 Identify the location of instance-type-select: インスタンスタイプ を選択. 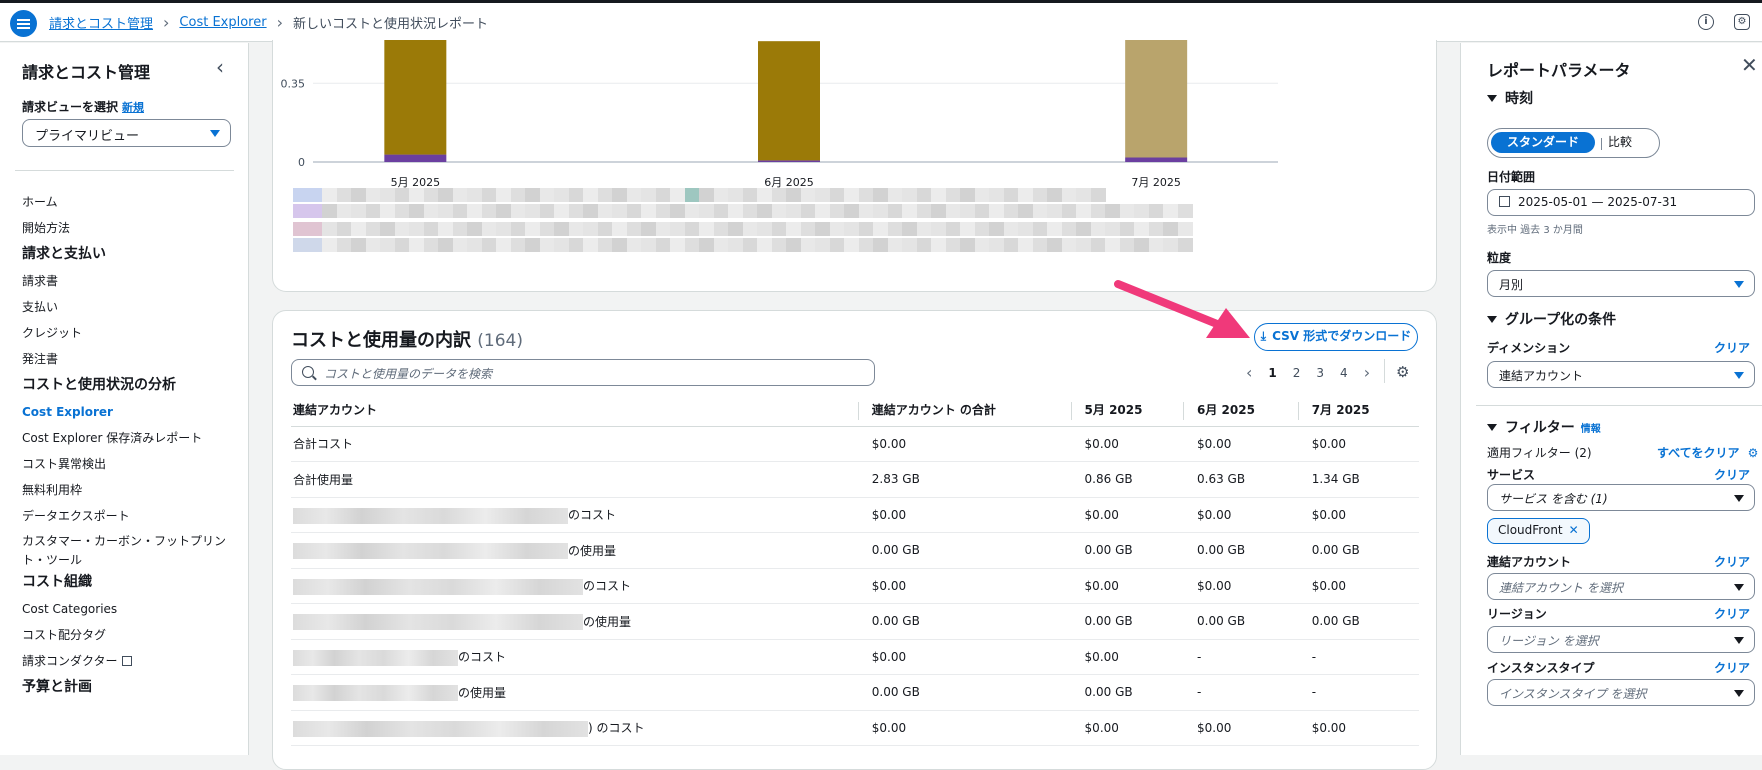
(1621, 692).